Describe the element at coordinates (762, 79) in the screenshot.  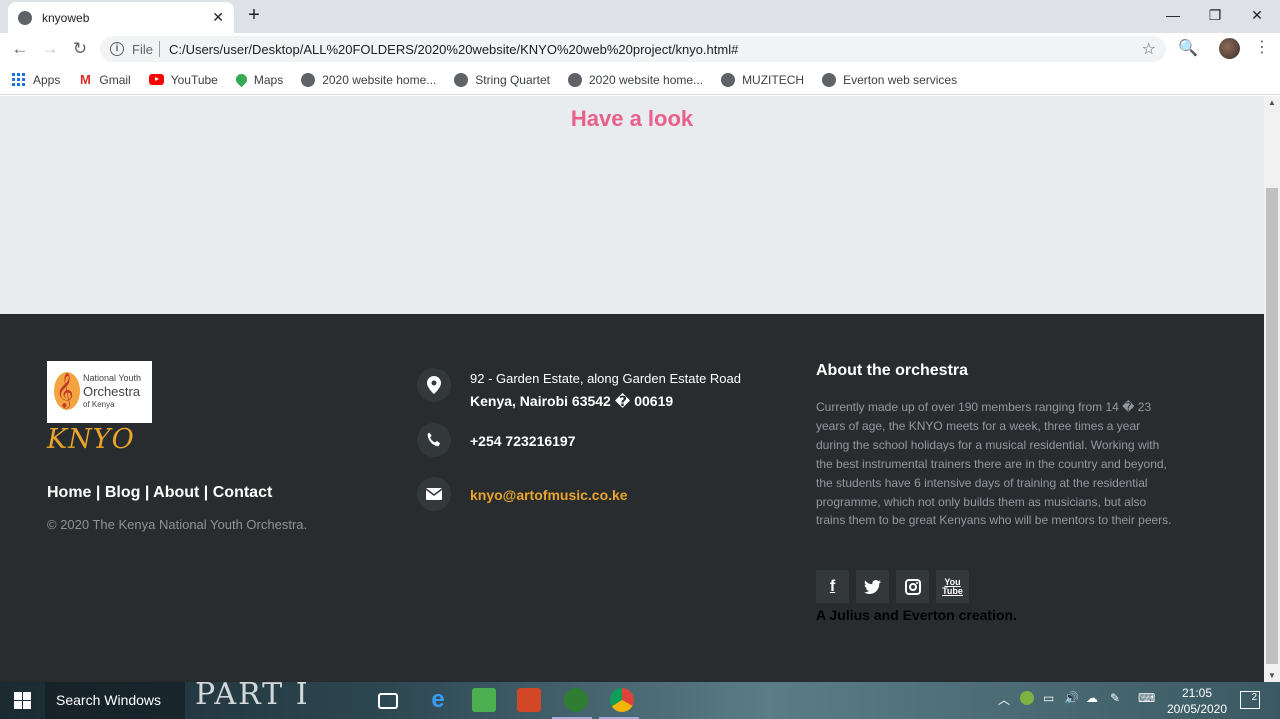
I see `bookmark-muzitech: MUZITECH` at that location.